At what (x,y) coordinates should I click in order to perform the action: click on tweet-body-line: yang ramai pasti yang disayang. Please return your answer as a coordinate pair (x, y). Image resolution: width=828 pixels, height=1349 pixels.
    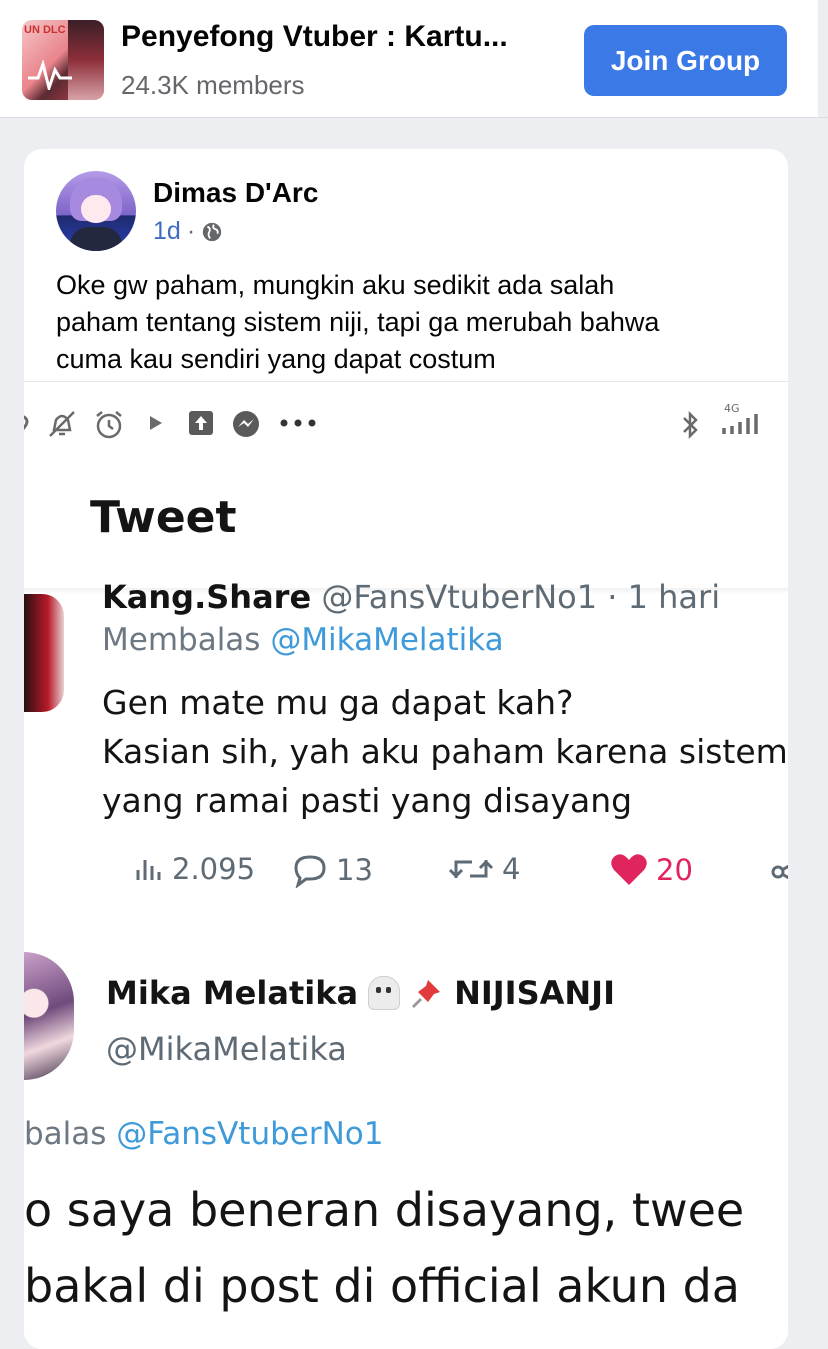
    Looking at the image, I should click on (367, 800).